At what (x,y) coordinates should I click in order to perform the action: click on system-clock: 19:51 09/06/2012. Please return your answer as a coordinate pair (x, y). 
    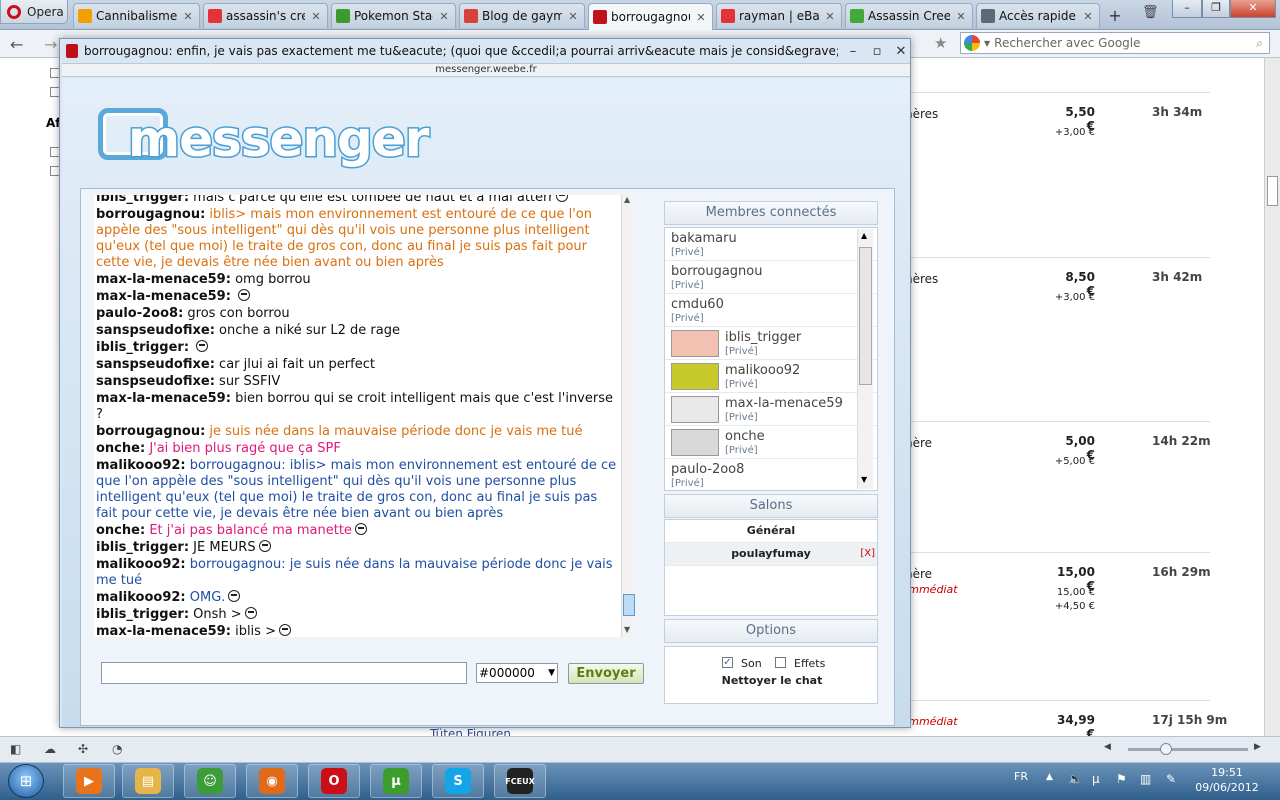
    Looking at the image, I should click on (1227, 780).